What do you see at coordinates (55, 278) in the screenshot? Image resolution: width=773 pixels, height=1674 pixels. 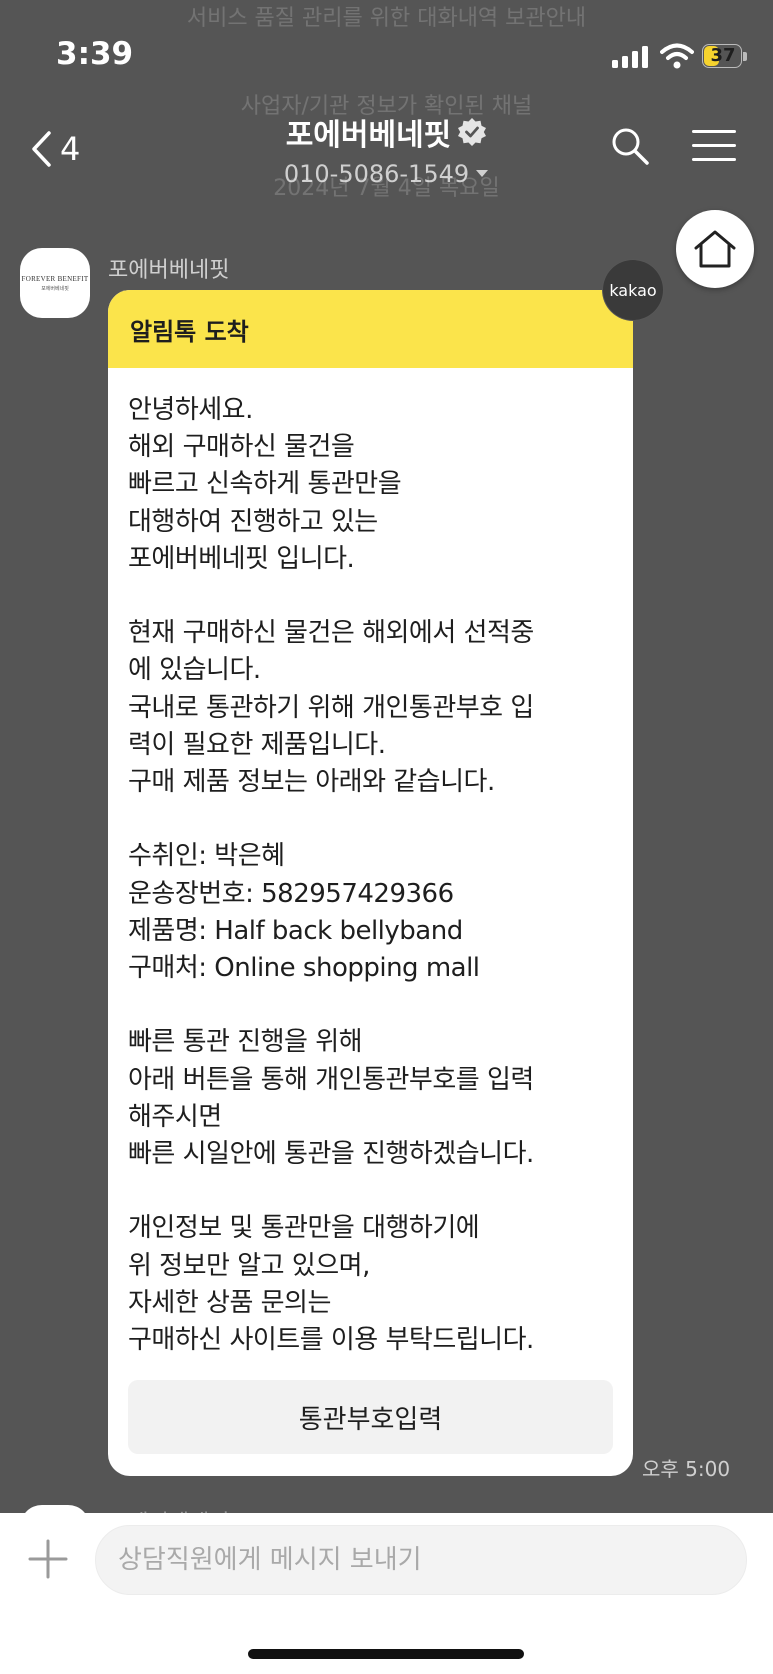 I see `avatar-logo-text: FOREVER BENEFIT` at bounding box center [55, 278].